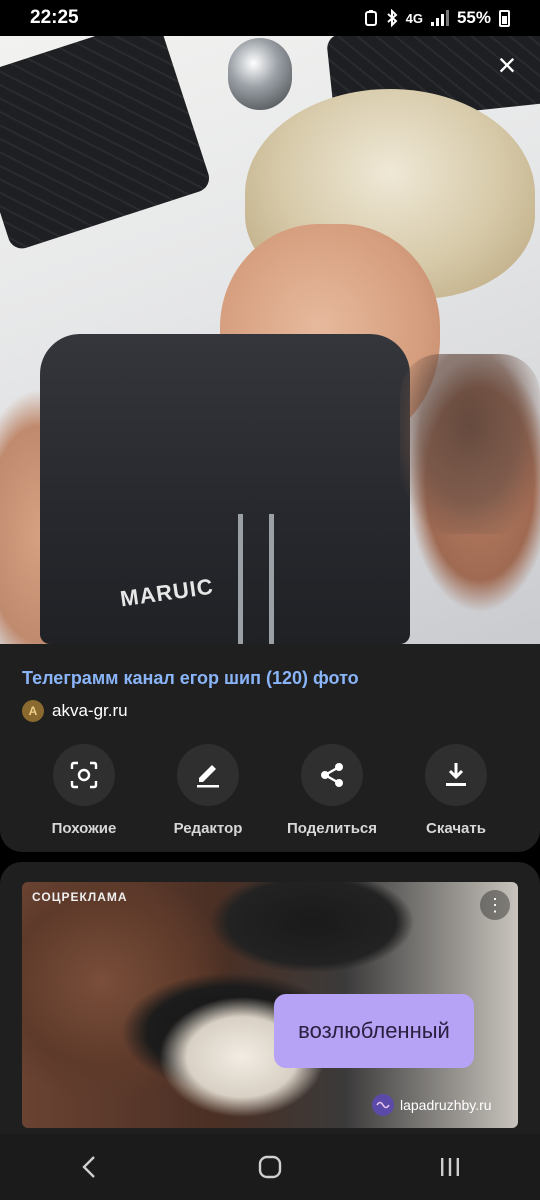 This screenshot has width=540, height=1200. I want to click on share-button: Поделиться, so click(332, 790).